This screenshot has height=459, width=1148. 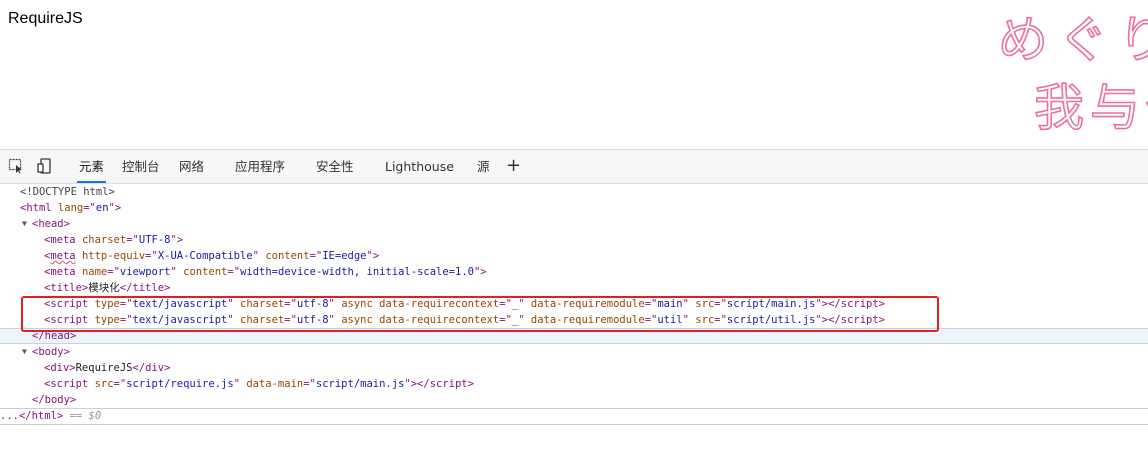 I want to click on dom-title: <title>模块化</title>, so click(x=574, y=288).